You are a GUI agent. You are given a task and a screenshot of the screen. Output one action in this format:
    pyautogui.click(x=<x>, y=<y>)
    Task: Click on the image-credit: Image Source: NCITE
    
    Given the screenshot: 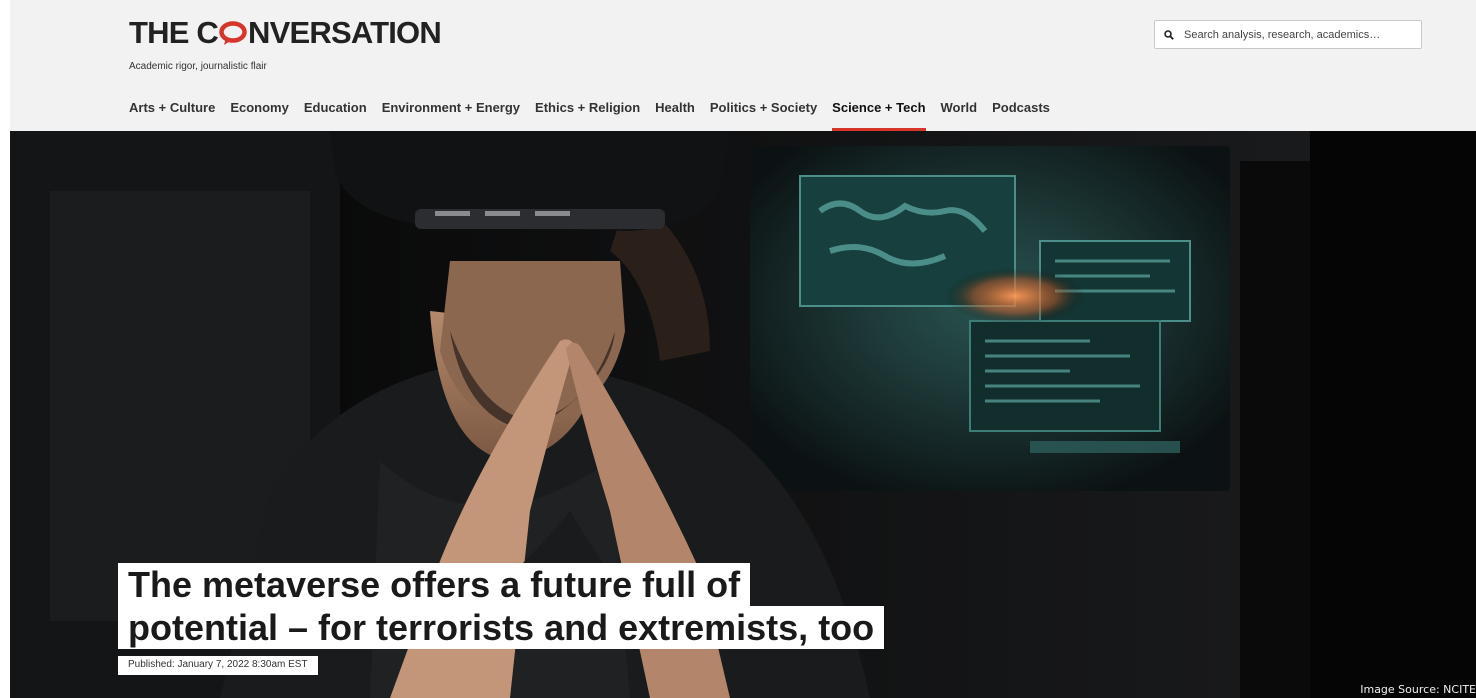 What is the action you would take?
    pyautogui.click(x=1418, y=689)
    